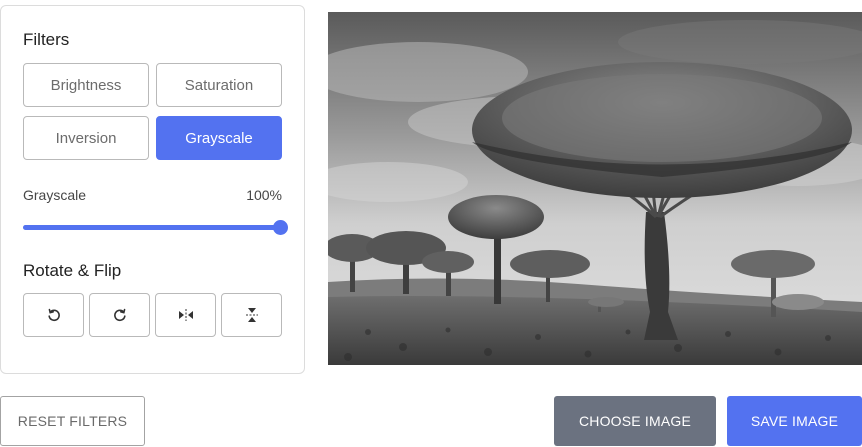 This screenshot has height=447, width=862. Describe the element at coordinates (219, 85) in the screenshot. I see `saturation-filter-button: Saturation` at that location.